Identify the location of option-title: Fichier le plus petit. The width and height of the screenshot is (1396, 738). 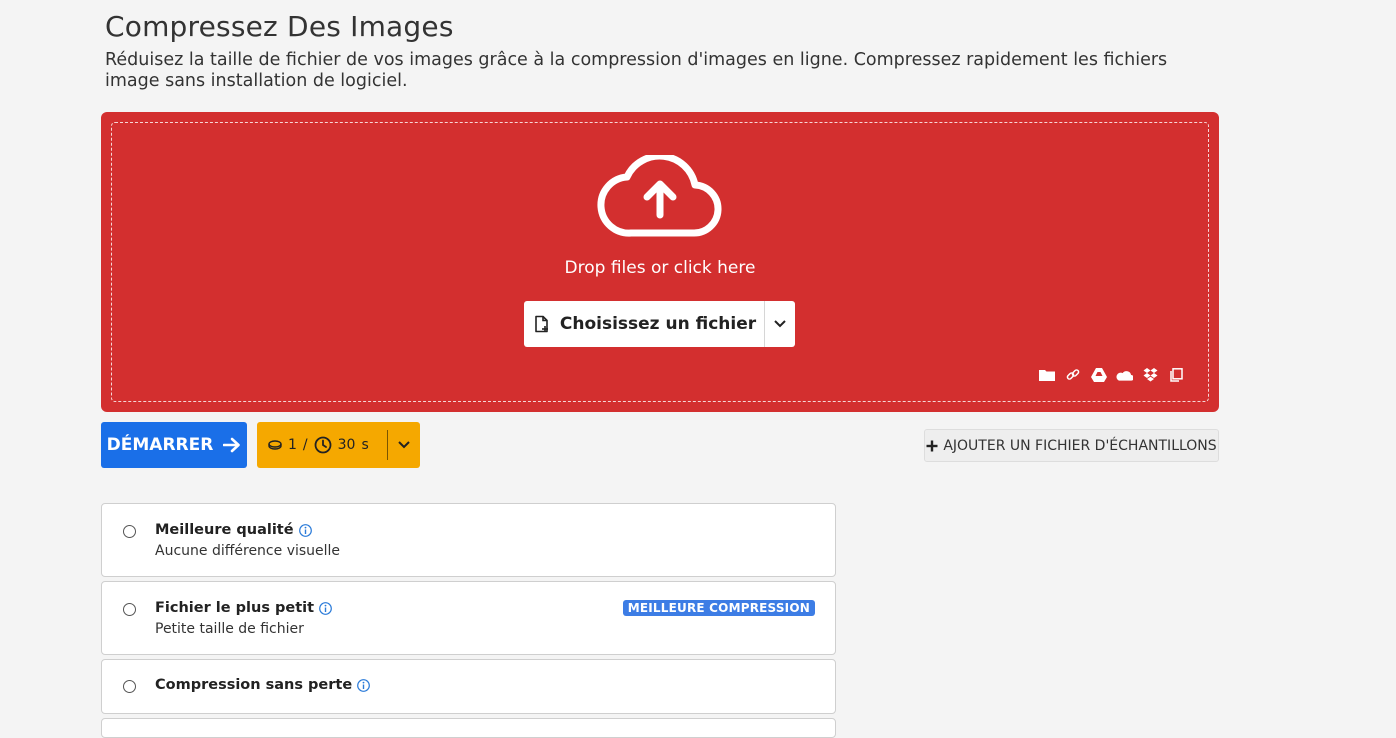
(235, 608).